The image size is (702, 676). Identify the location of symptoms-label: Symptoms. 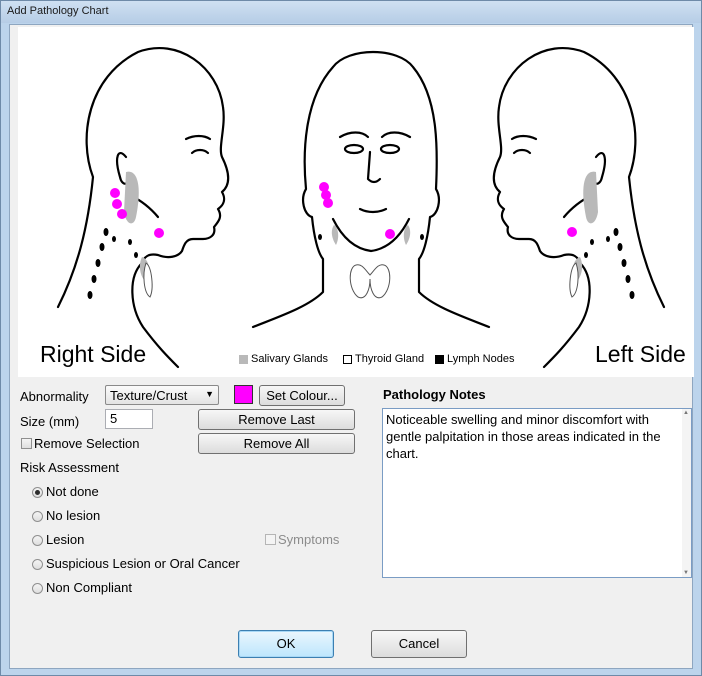
(309, 539).